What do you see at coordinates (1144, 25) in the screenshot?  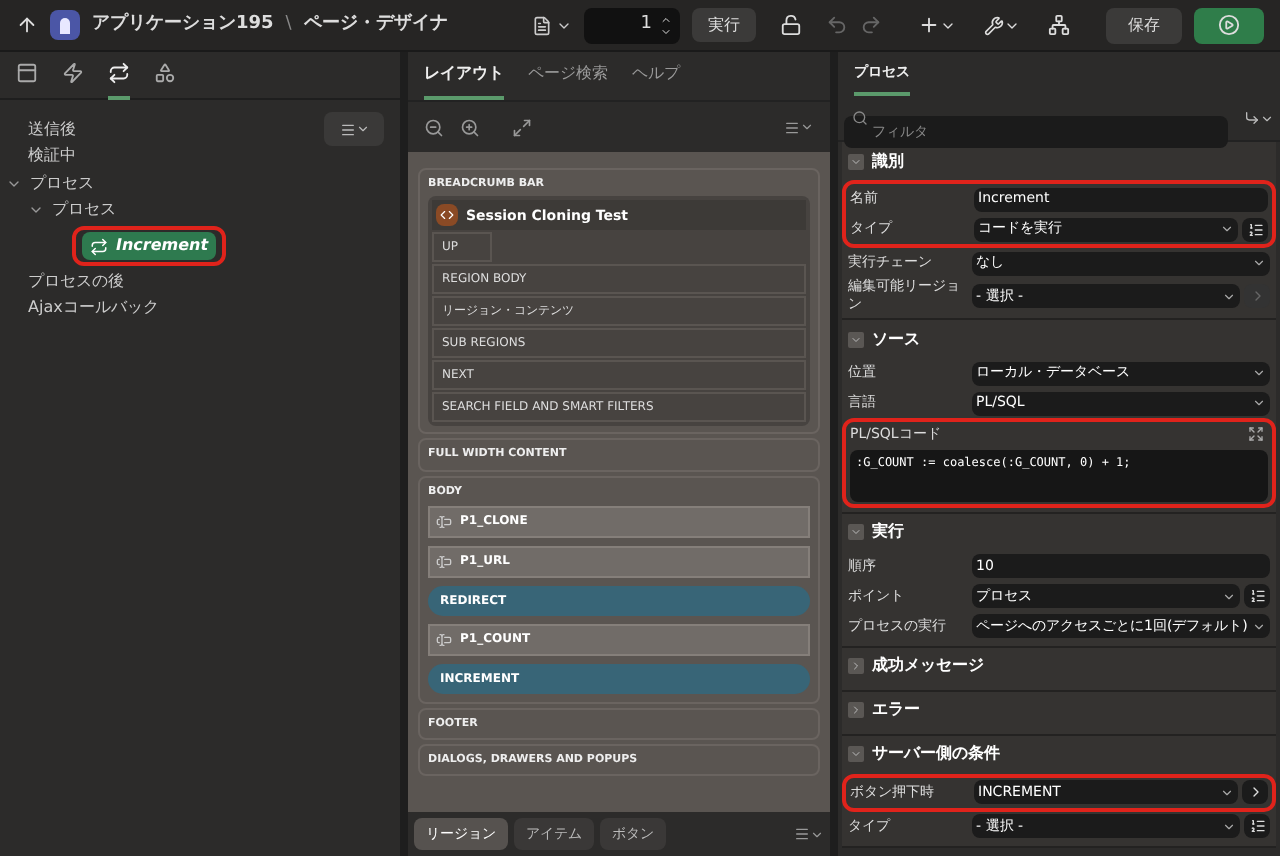 I see `save-button: 保存` at bounding box center [1144, 25].